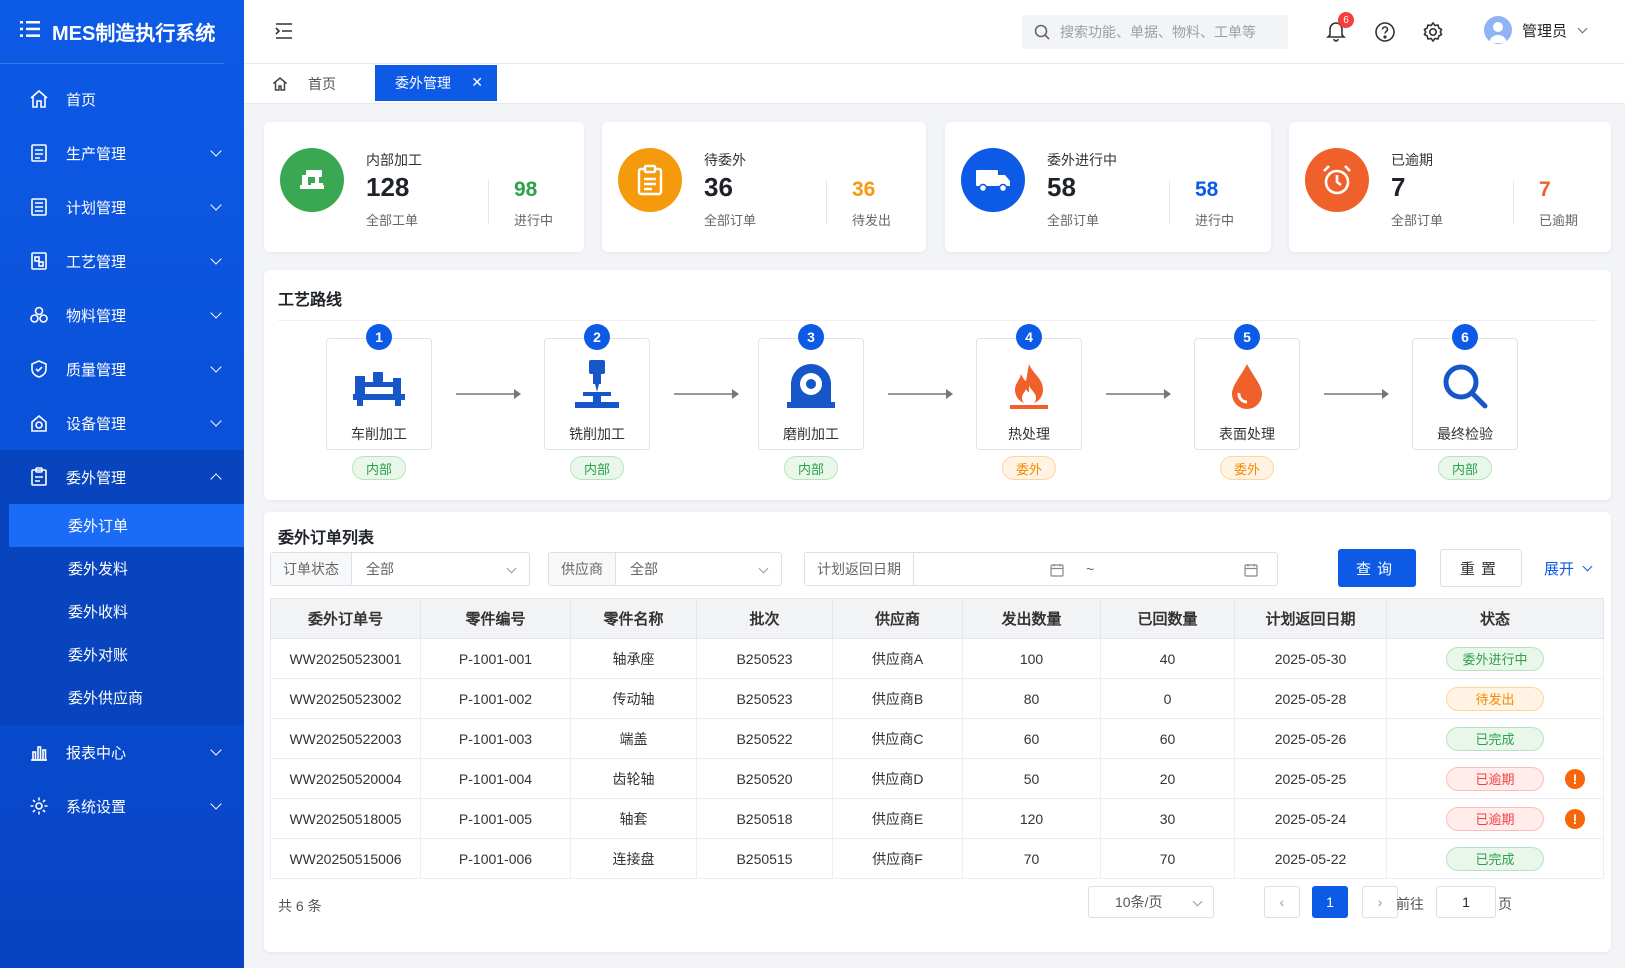 This screenshot has height=968, width=1625. I want to click on column-header: 零件编号, so click(495, 618).